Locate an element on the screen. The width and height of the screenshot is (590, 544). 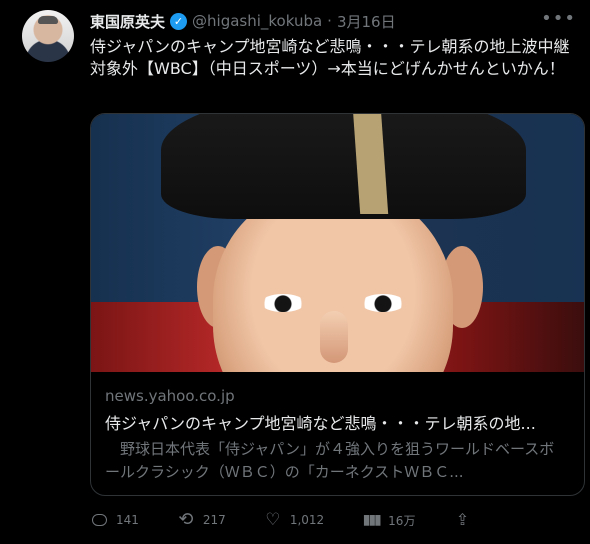
tweet-actions: 141 ⟲ 217 ♡ 1,012 ▮▮▮ 16万 ⇪ is located at coordinates (315, 520).